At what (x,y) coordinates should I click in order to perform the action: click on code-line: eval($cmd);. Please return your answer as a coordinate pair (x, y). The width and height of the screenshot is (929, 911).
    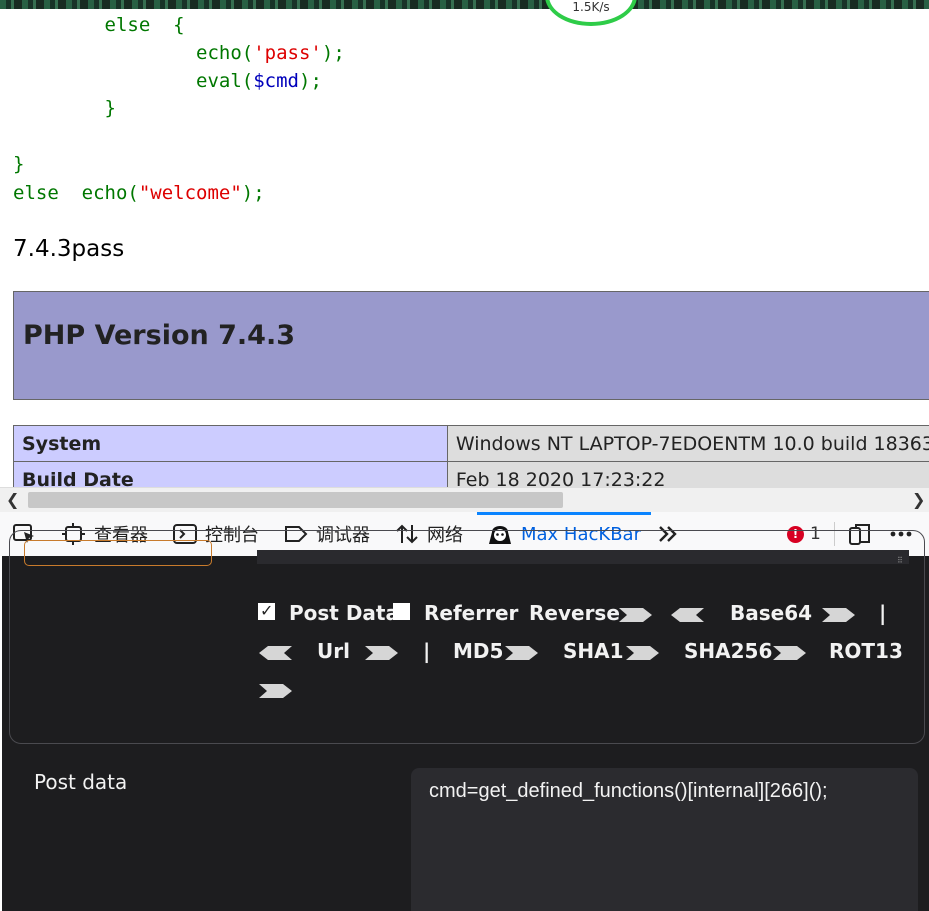
    Looking at the image, I should click on (167, 81).